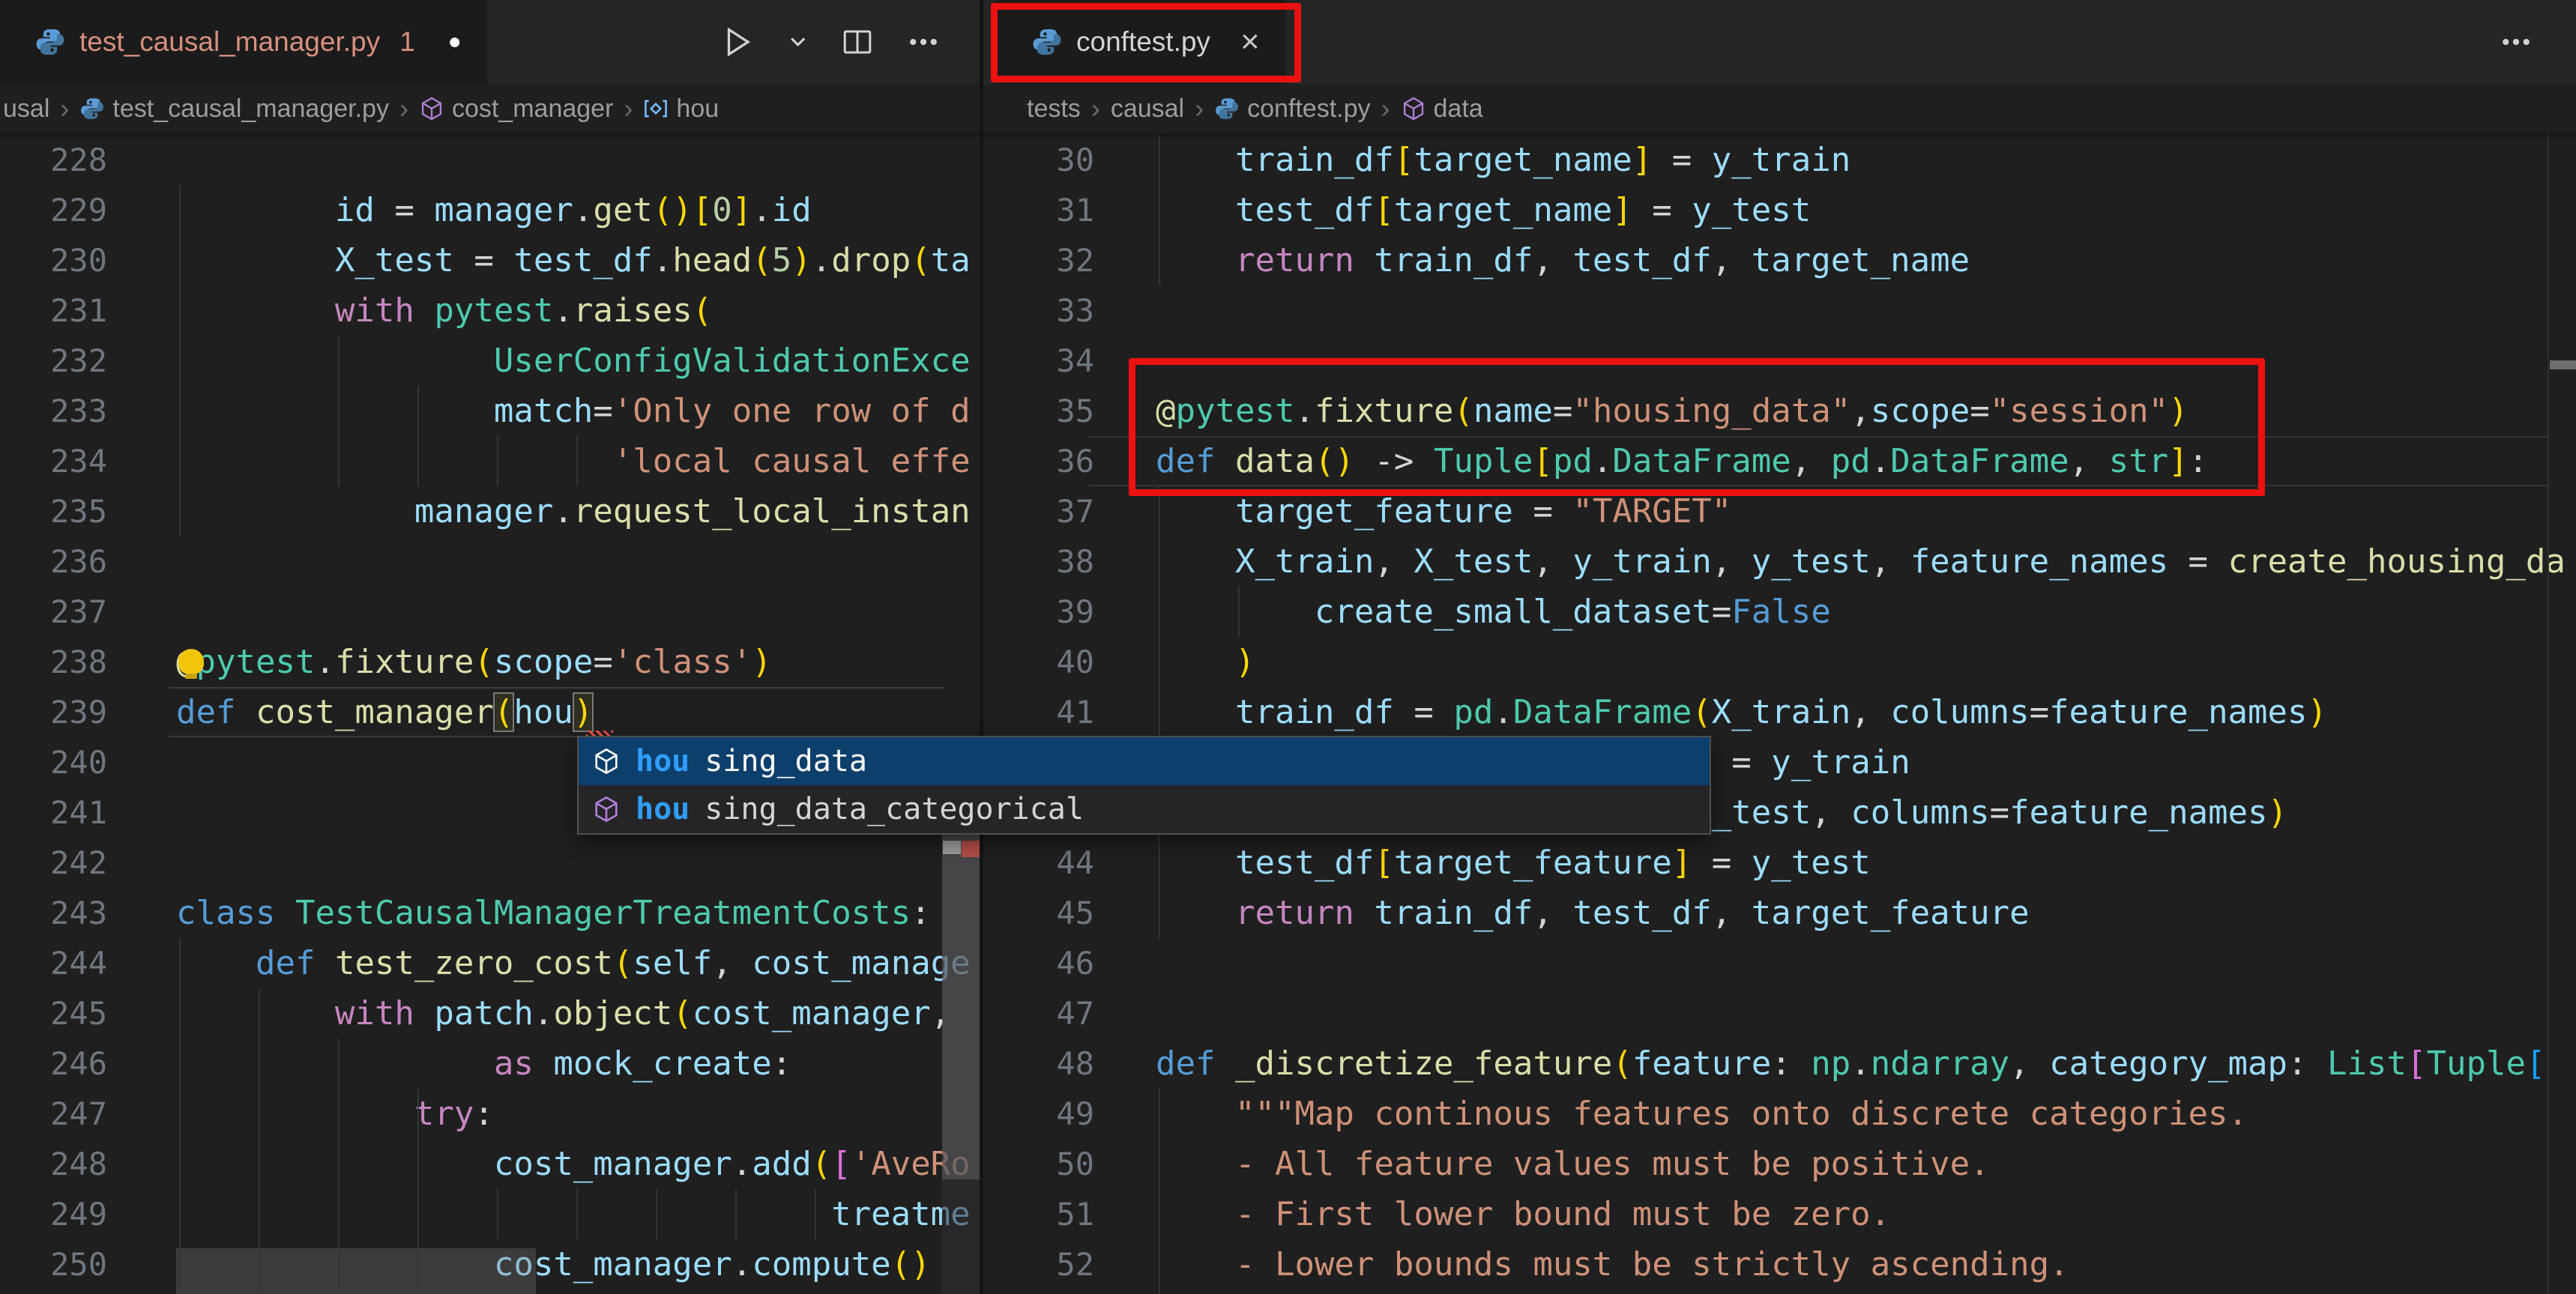  Describe the element at coordinates (656, 109) in the screenshot. I see `symbol-variable-icon` at that location.